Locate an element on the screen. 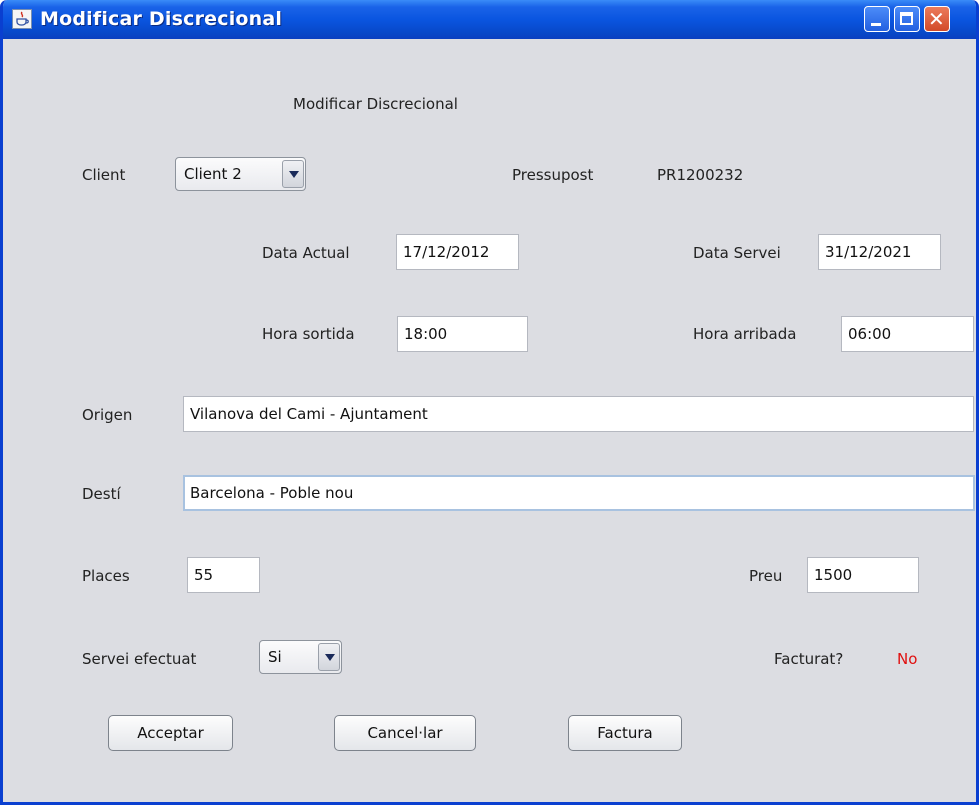  hora-arribada-field: 06:00 is located at coordinates (907, 334).